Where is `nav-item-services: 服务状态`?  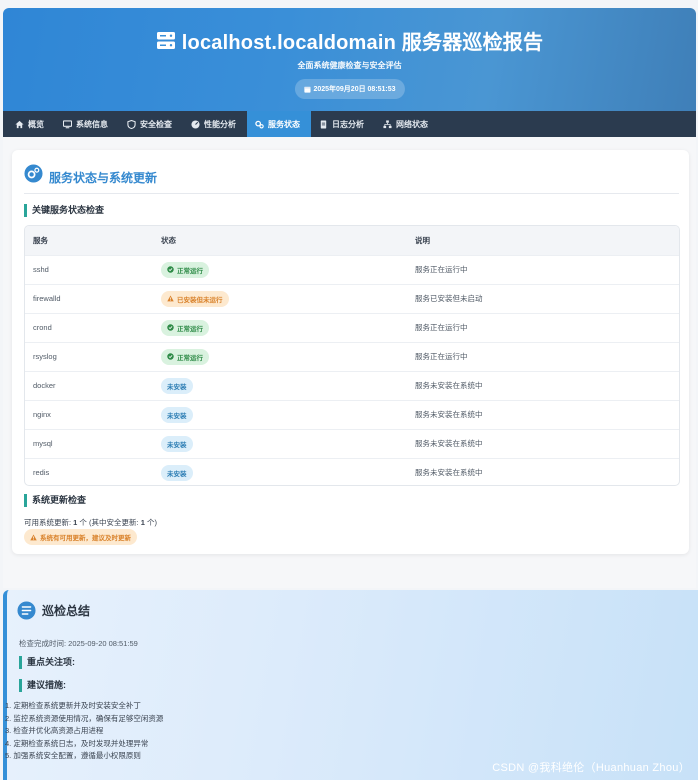 nav-item-services: 服务状态 is located at coordinates (279, 124).